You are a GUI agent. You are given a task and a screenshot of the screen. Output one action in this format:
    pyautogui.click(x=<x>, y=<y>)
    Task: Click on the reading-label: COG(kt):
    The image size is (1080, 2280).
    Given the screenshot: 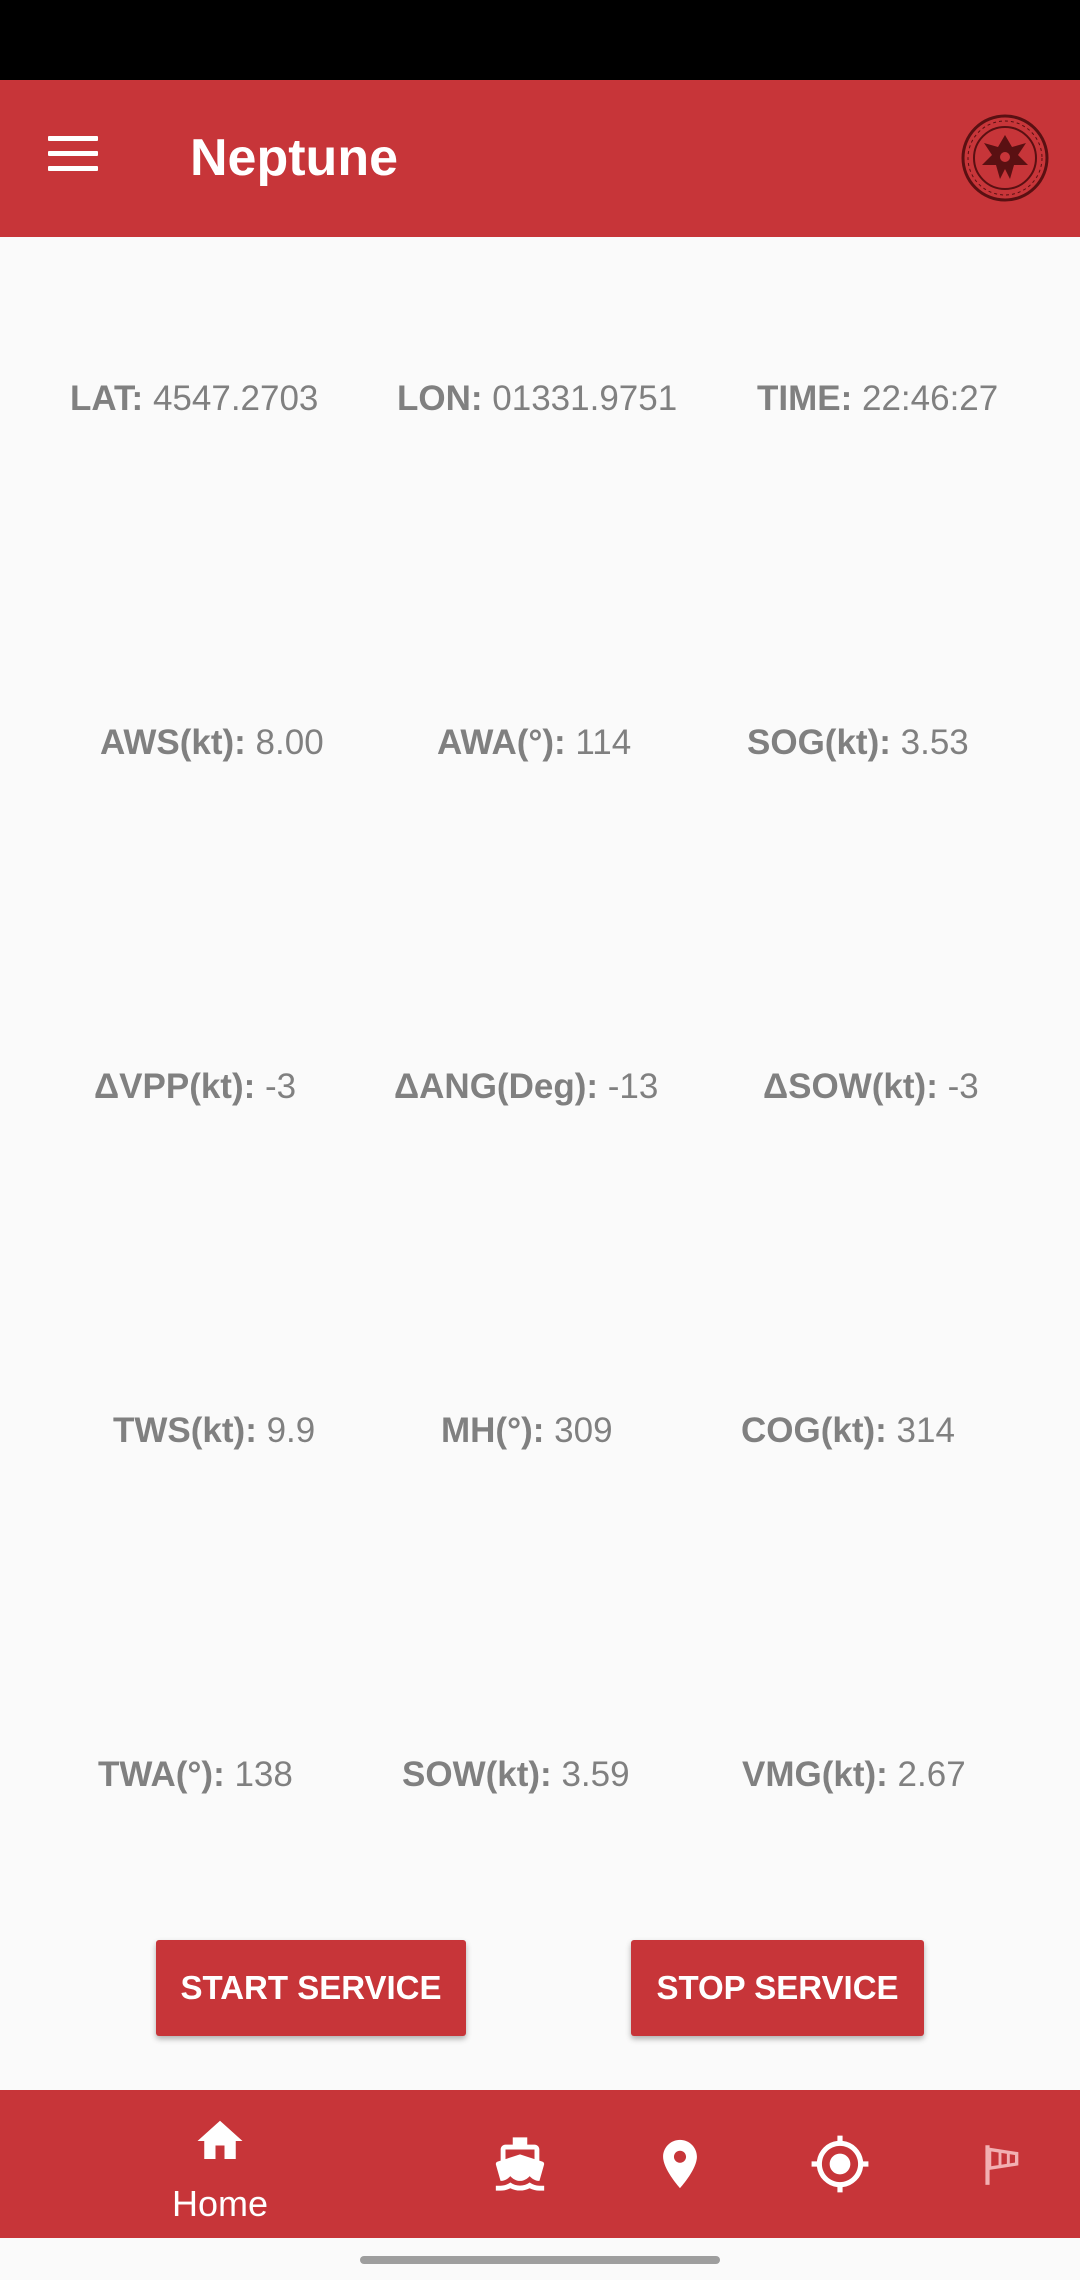 What is the action you would take?
    pyautogui.click(x=814, y=1430)
    